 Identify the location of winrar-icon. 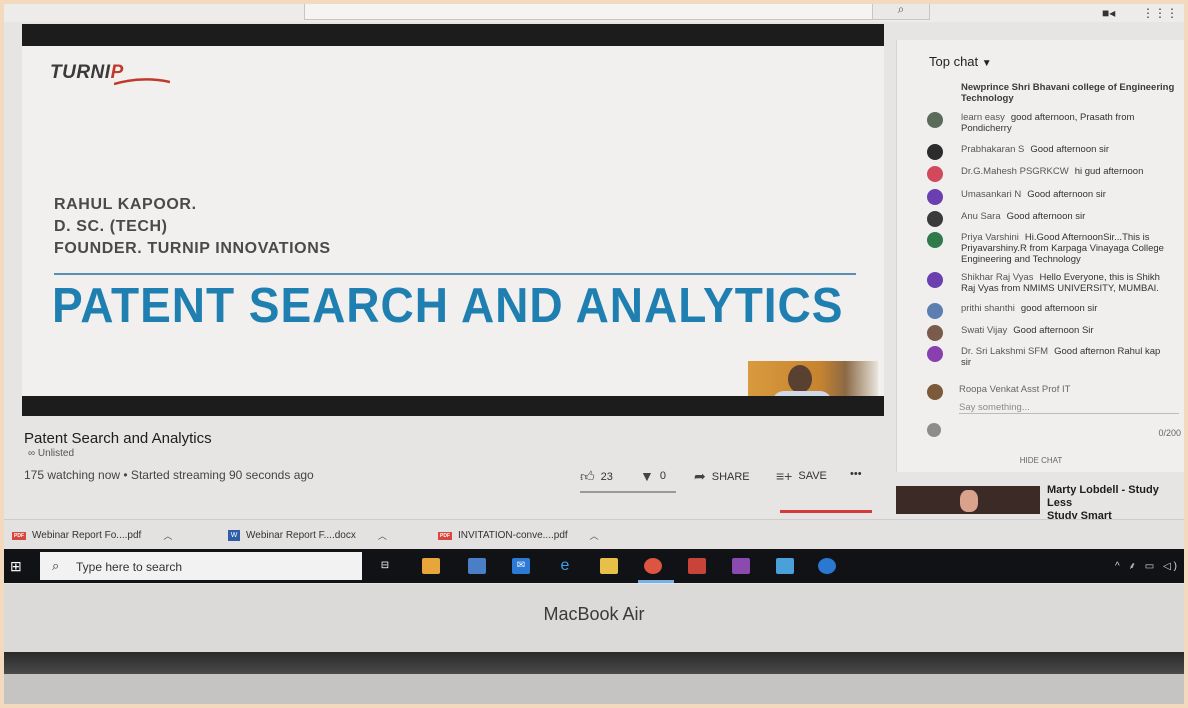
(741, 566).